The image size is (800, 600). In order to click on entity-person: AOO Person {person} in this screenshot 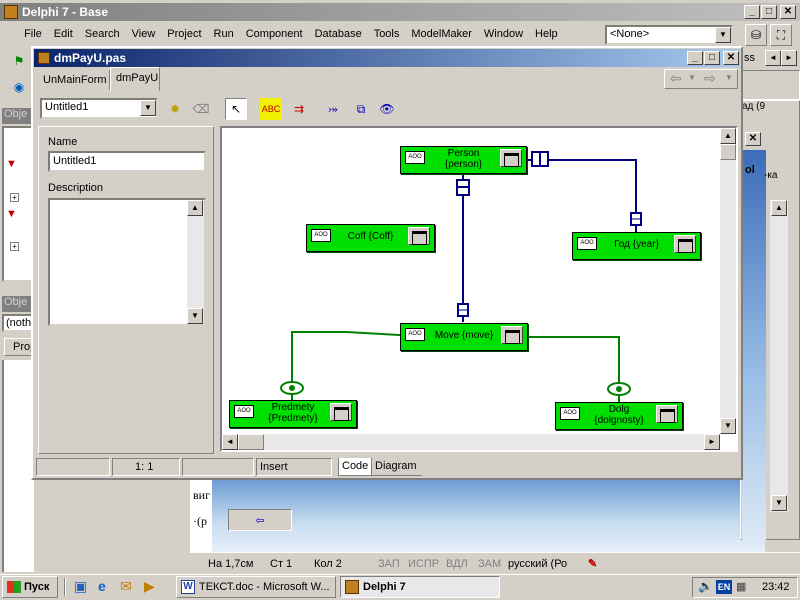, I will do `click(463, 160)`.